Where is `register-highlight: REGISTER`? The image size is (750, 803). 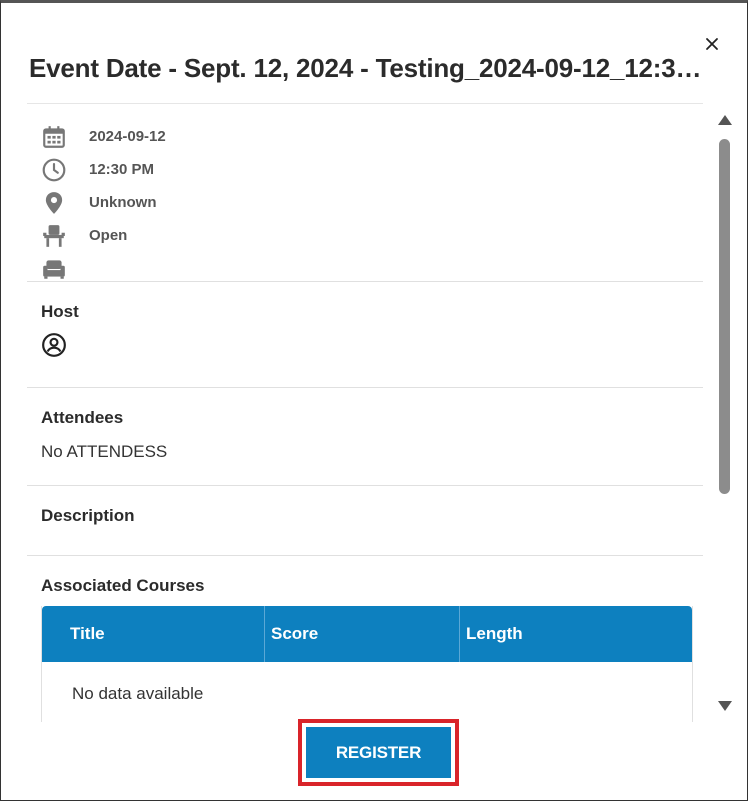 register-highlight: REGISTER is located at coordinates (378, 752).